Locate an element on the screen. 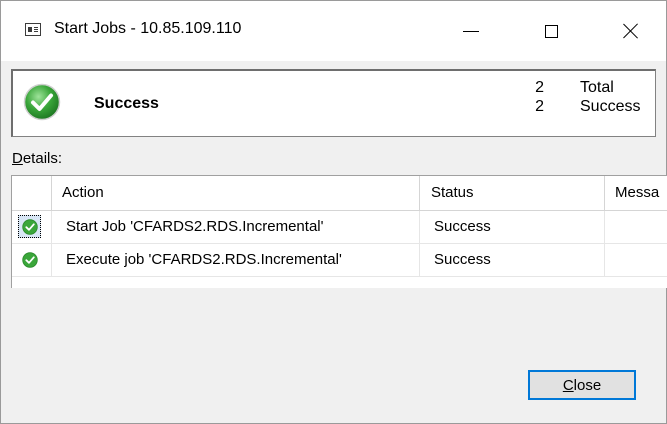 The width and height of the screenshot is (667, 424). column-header-status: Status is located at coordinates (512, 193).